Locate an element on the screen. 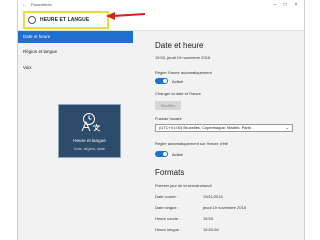 The image size is (320, 240). format-value: lundi is located at coordinates (207, 185).